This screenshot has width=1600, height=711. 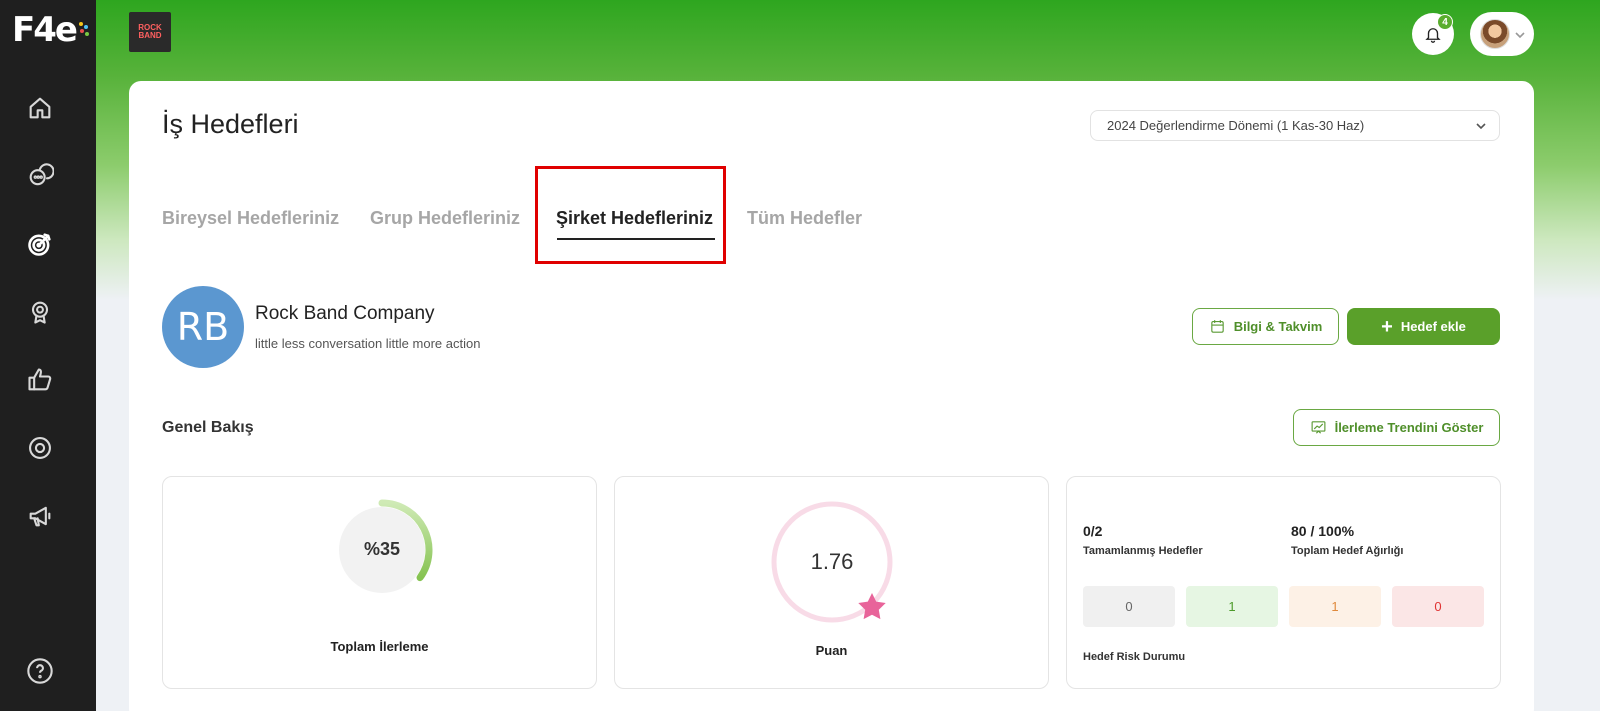 I want to click on total-progress-card: %35 Toplam İlerleme, so click(x=379, y=582).